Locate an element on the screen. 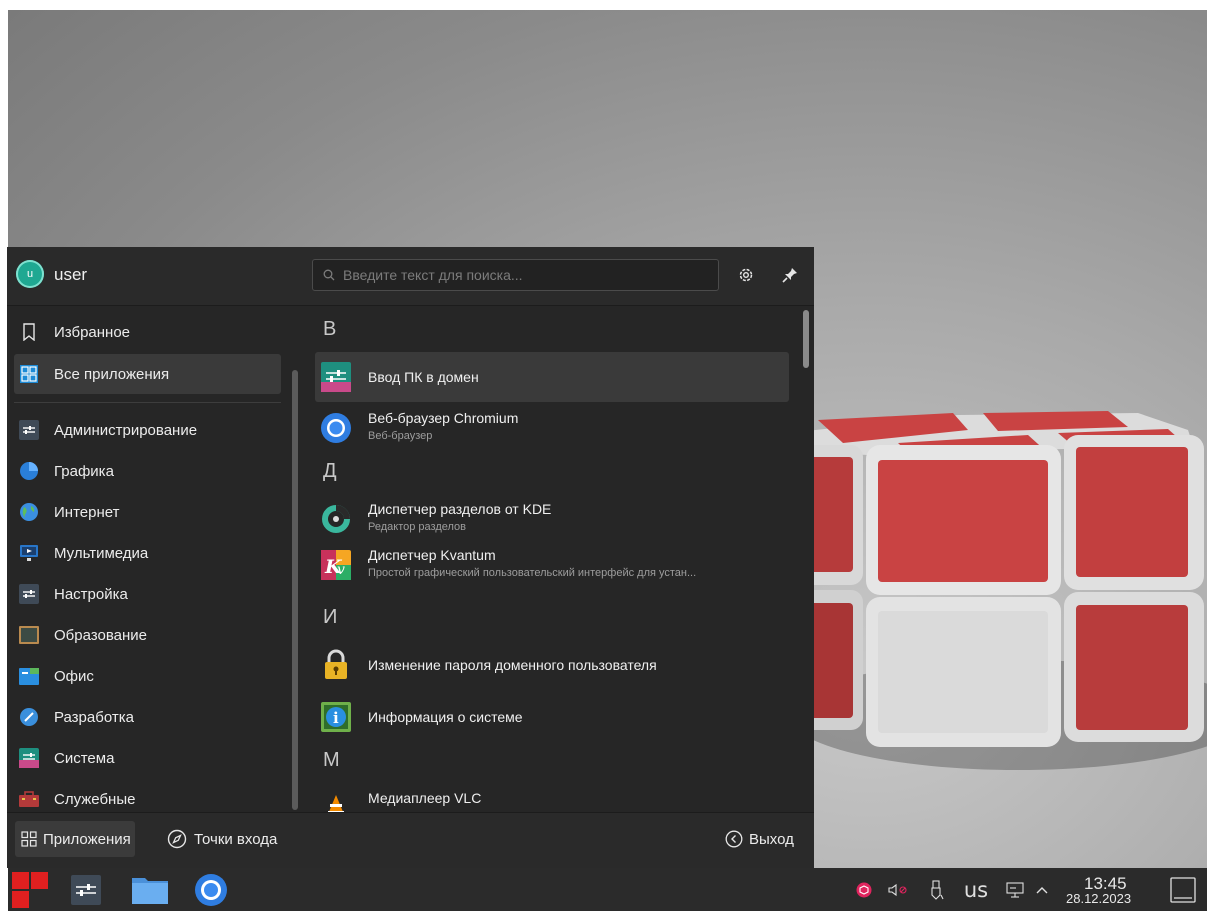  bookmark-icon is located at coordinates (29, 332).